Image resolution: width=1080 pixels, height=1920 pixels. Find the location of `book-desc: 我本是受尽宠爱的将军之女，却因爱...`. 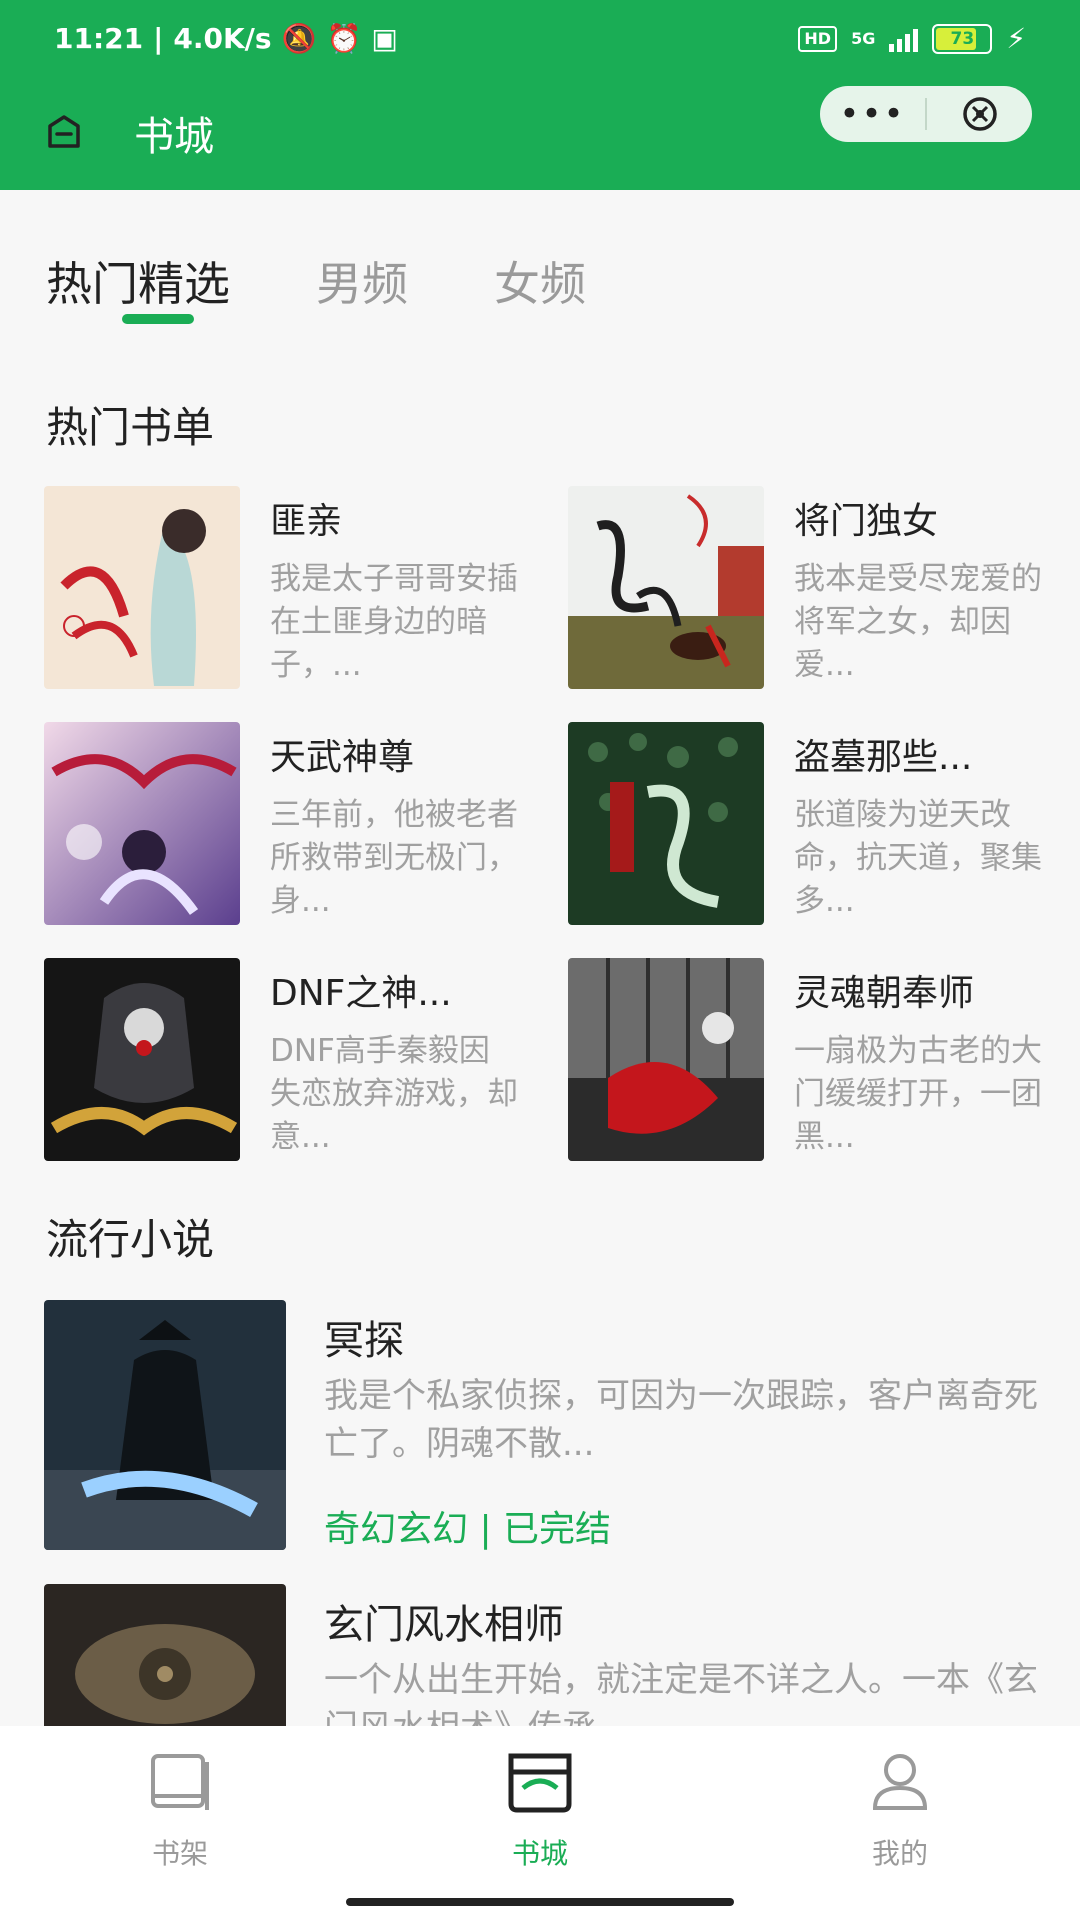

book-desc: 我本是受尽宠爱的将军之女，却因爱... is located at coordinates (918, 622).